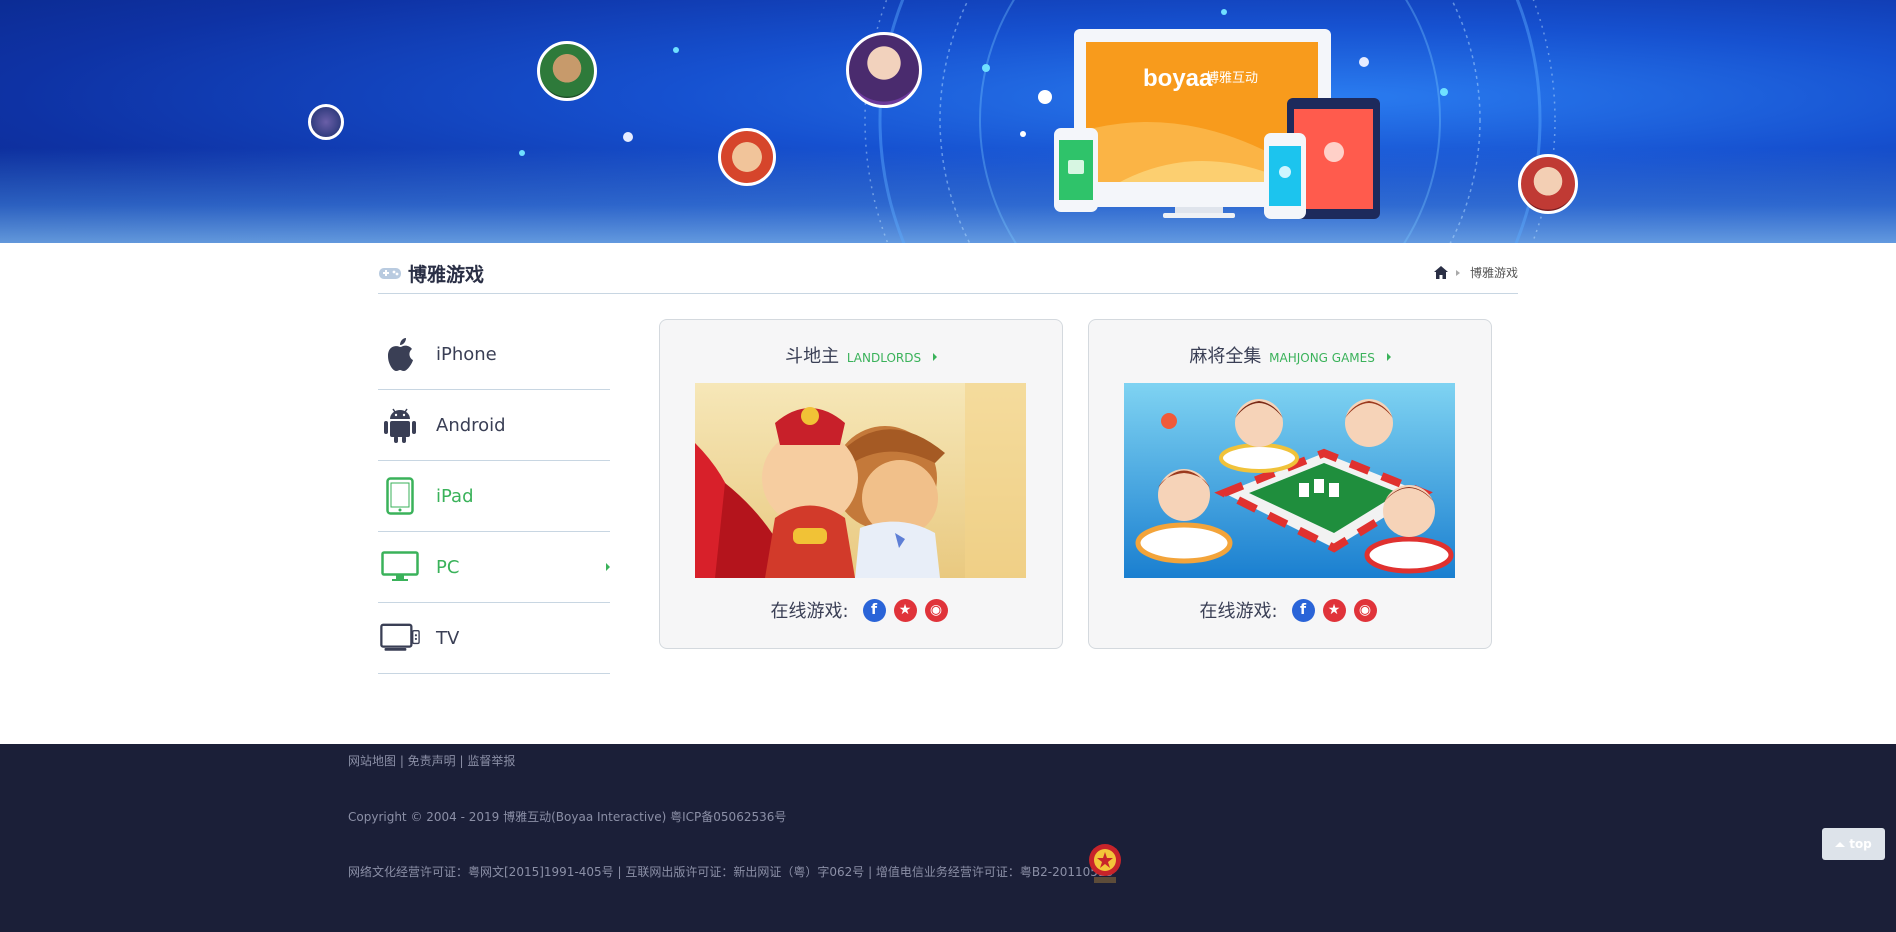  What do you see at coordinates (326, 122) in the screenshot?
I see `avatar-small` at bounding box center [326, 122].